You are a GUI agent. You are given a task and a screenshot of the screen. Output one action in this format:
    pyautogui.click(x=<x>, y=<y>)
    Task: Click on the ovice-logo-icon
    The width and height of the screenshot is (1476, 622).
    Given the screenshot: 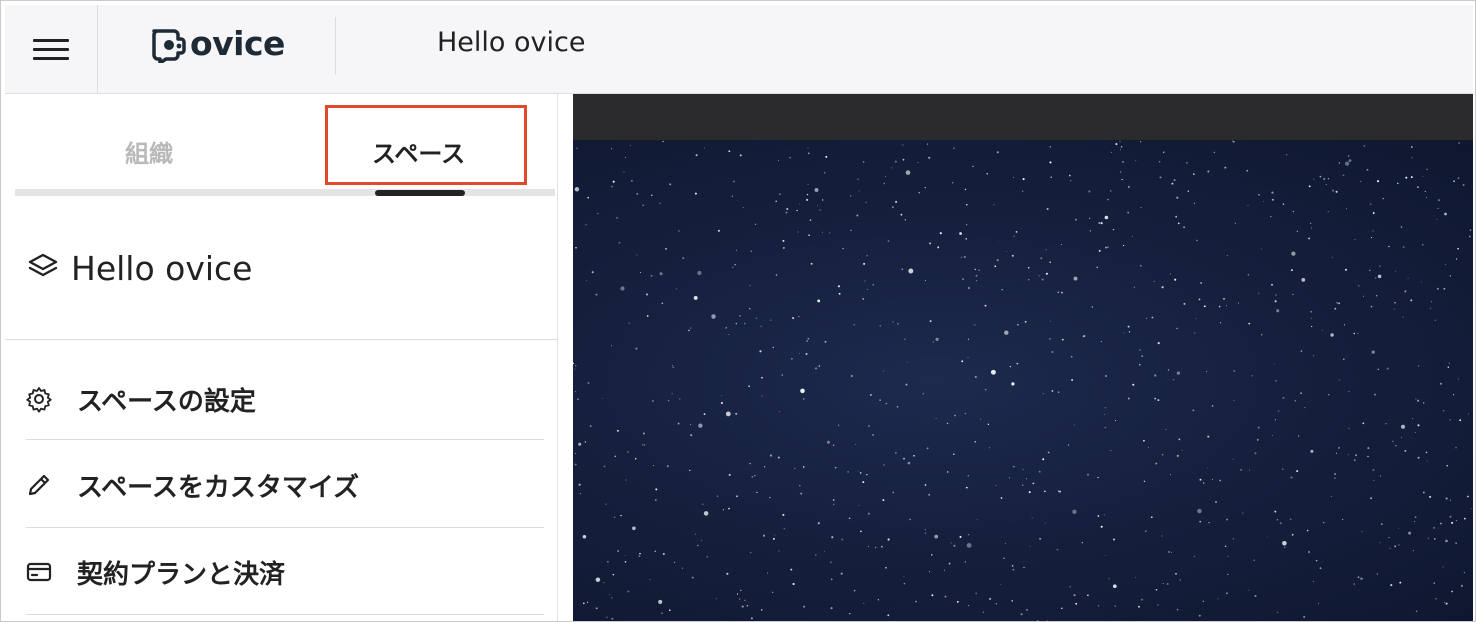 What is the action you would take?
    pyautogui.click(x=169, y=46)
    